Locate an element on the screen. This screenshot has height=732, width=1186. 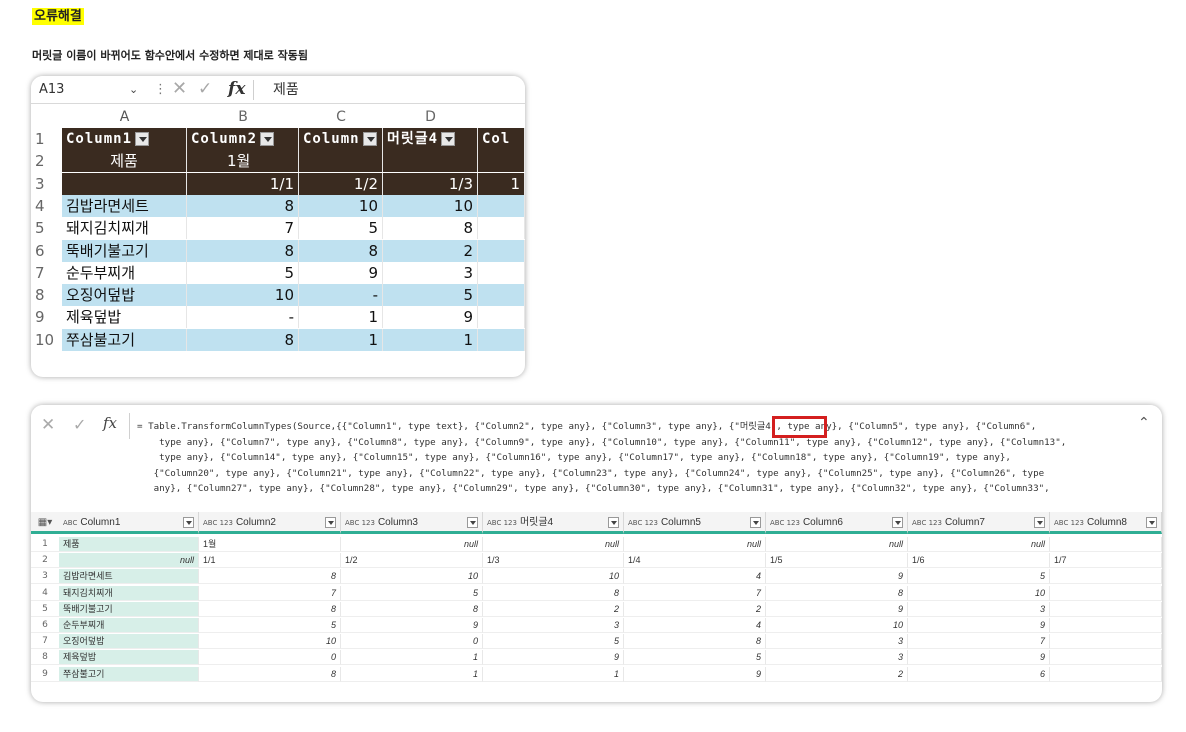
table-cell: 돼지김치찌개 is located at coordinates (129, 593).